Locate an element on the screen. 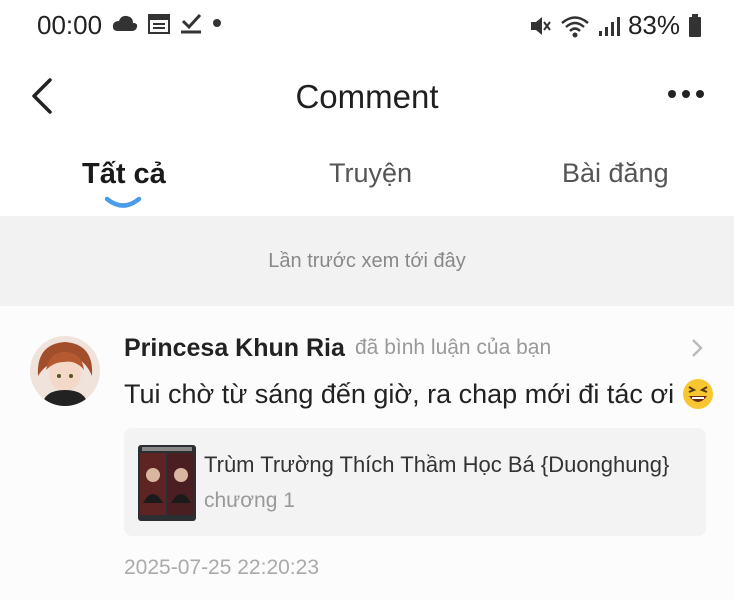  tab-all: Tất cả is located at coordinates (124, 174).